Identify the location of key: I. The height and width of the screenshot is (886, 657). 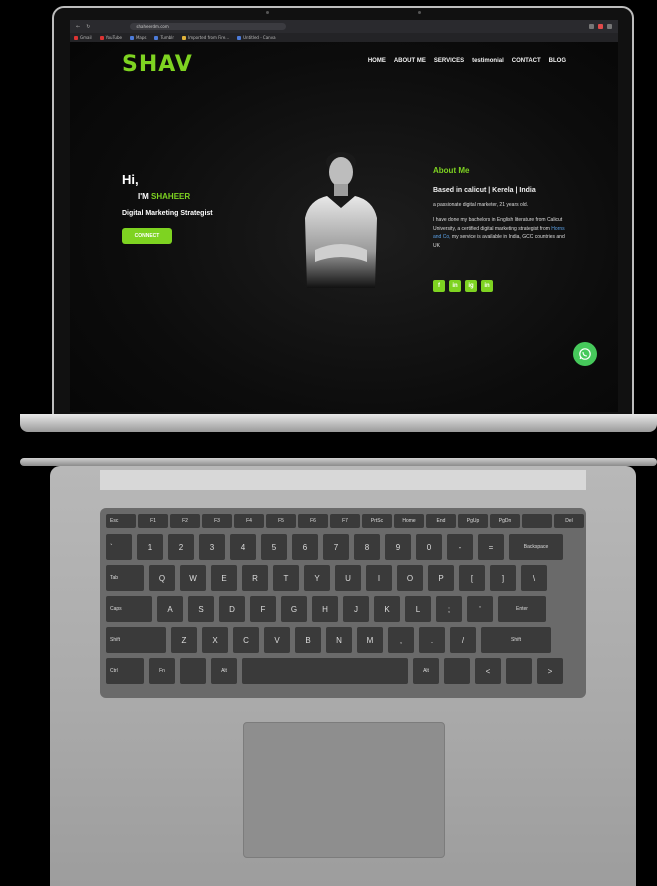
(379, 578).